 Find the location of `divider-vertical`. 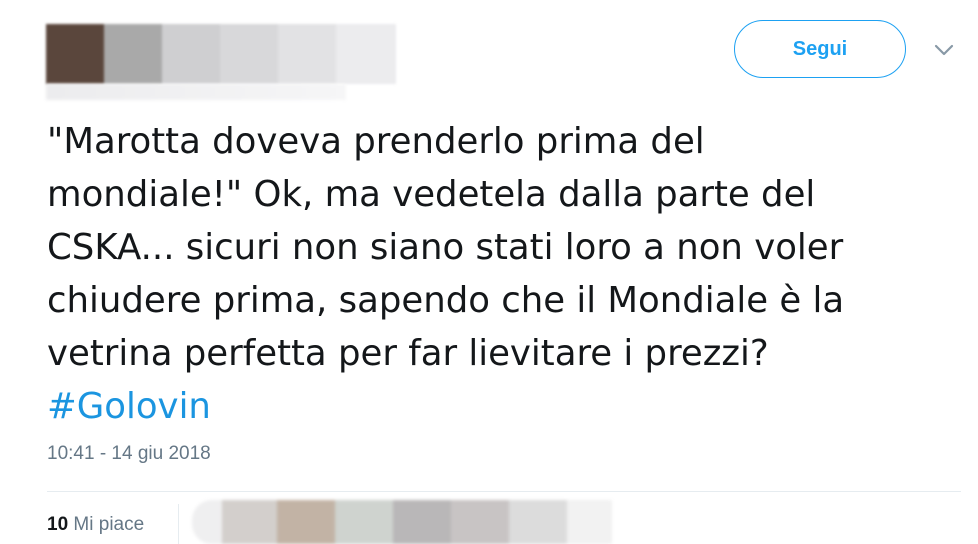

divider-vertical is located at coordinates (178, 524).